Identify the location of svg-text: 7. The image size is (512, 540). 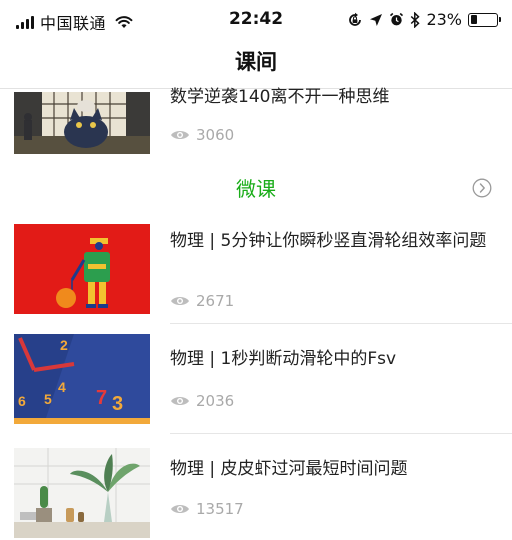
(101, 398).